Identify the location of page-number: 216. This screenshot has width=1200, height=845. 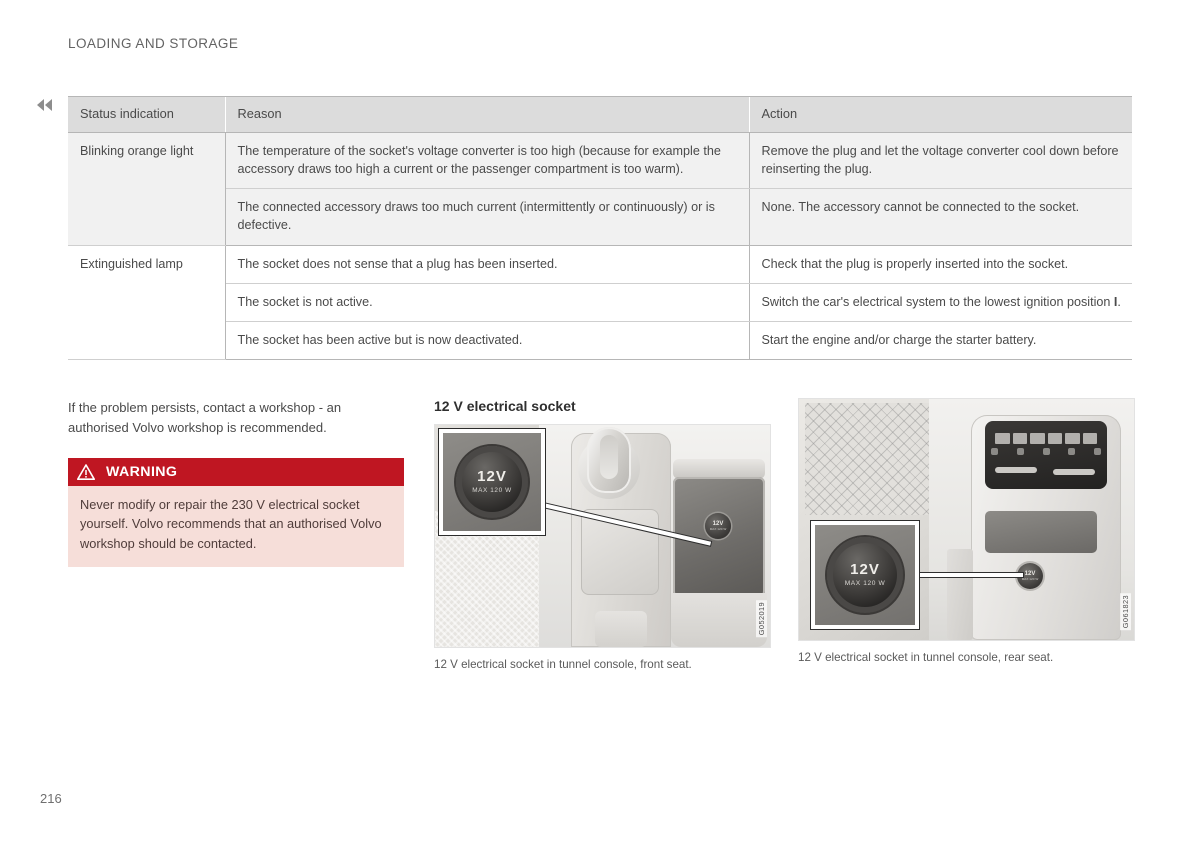
(51, 798).